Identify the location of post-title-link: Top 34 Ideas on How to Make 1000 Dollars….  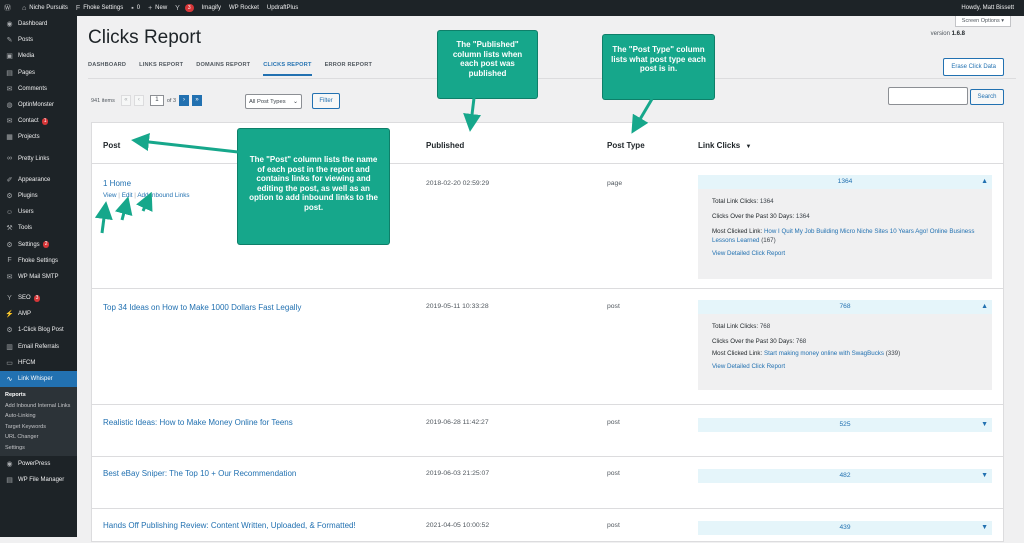
(202, 307).